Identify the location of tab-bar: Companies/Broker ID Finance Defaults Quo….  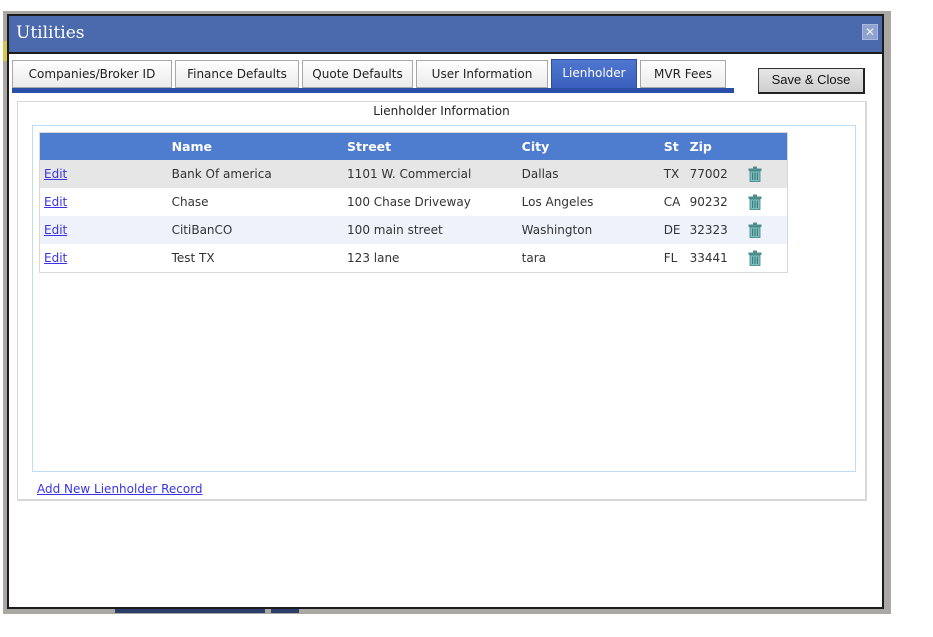
(377, 76).